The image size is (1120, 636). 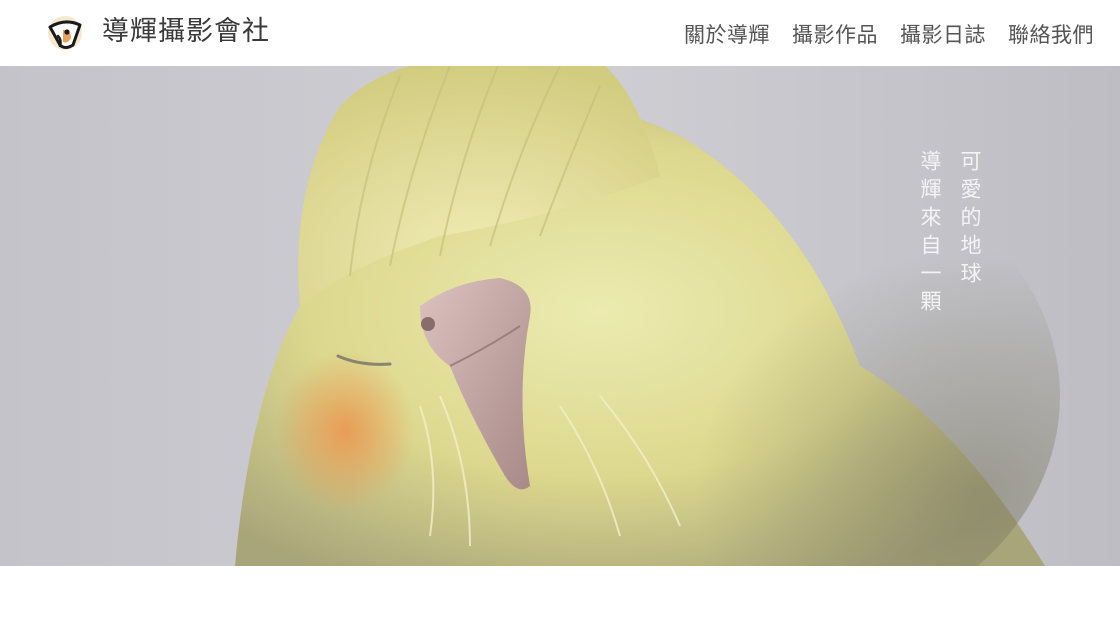 I want to click on hero-tagline: 可愛的地球 導輝來自一顆, so click(x=950, y=234).